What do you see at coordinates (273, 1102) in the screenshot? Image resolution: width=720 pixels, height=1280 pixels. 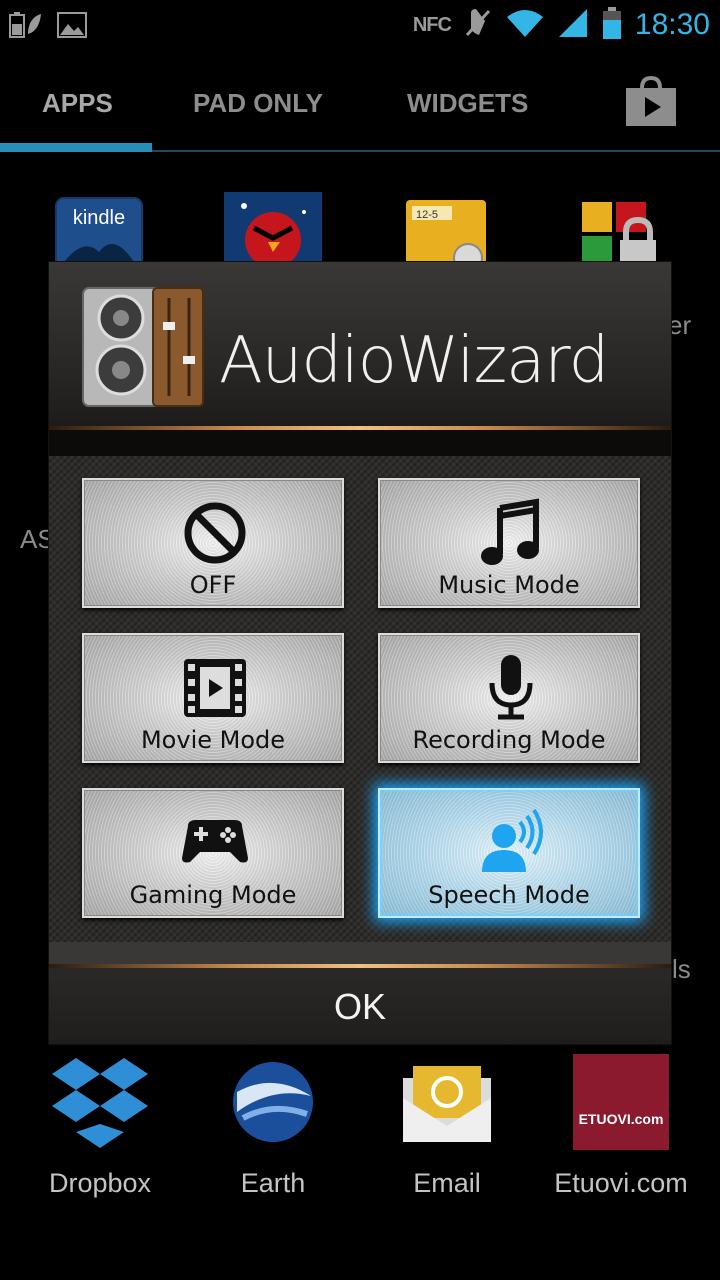 I see `earth-icon` at bounding box center [273, 1102].